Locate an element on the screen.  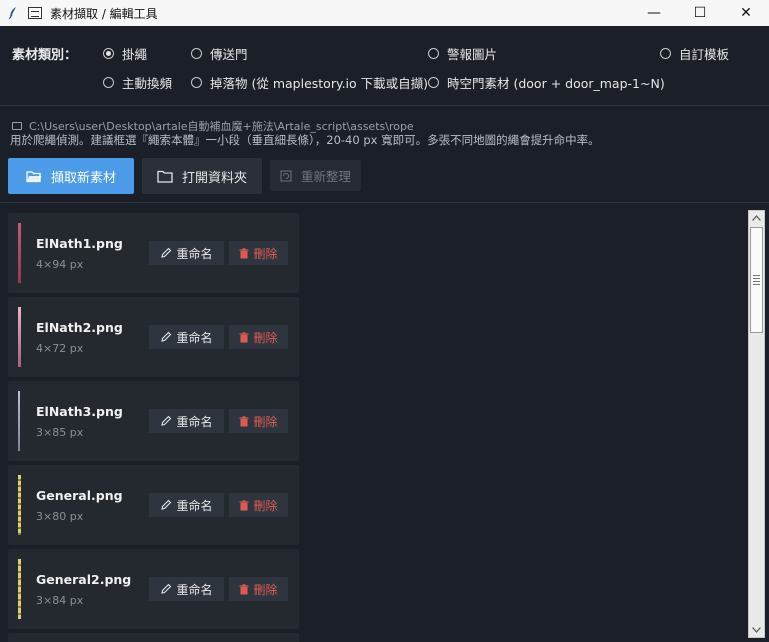
maximize-button: ☐ is located at coordinates (700, 13).